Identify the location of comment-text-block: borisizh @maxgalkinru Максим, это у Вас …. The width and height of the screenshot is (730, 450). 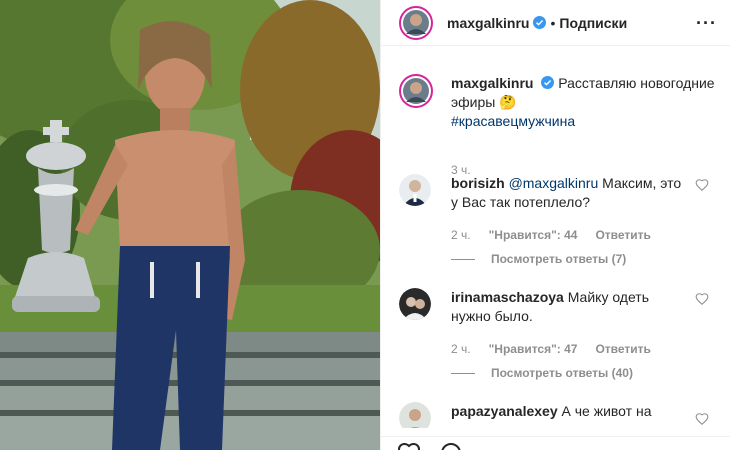
(571, 193).